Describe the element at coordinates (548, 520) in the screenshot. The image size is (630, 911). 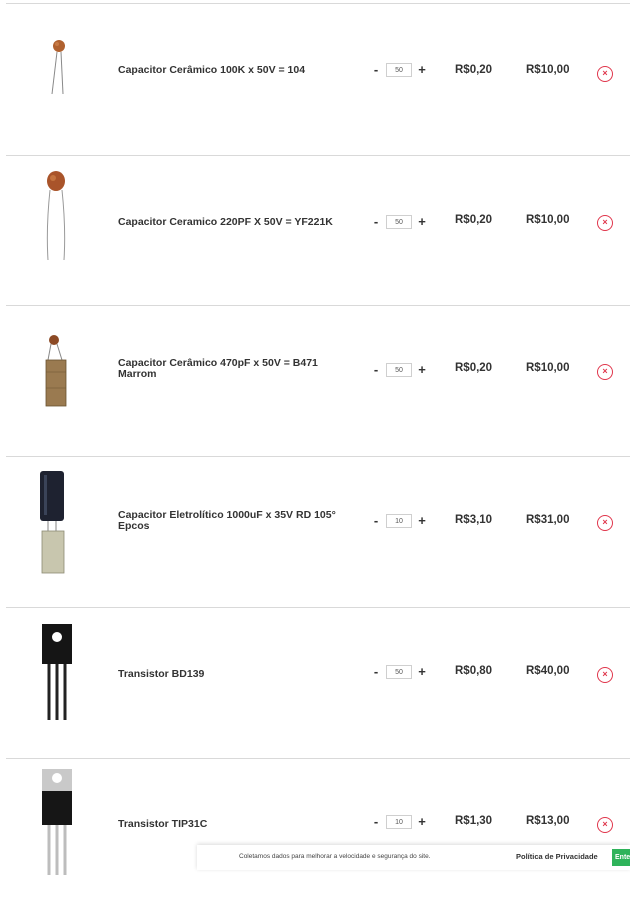
I see `line-total: R$31,00` at that location.